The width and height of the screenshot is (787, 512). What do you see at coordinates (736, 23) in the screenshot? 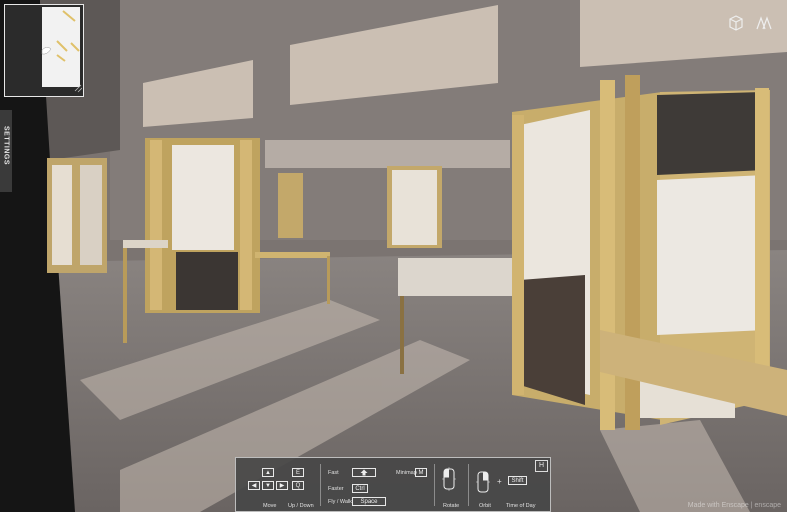
I see `cube-view-icon` at bounding box center [736, 23].